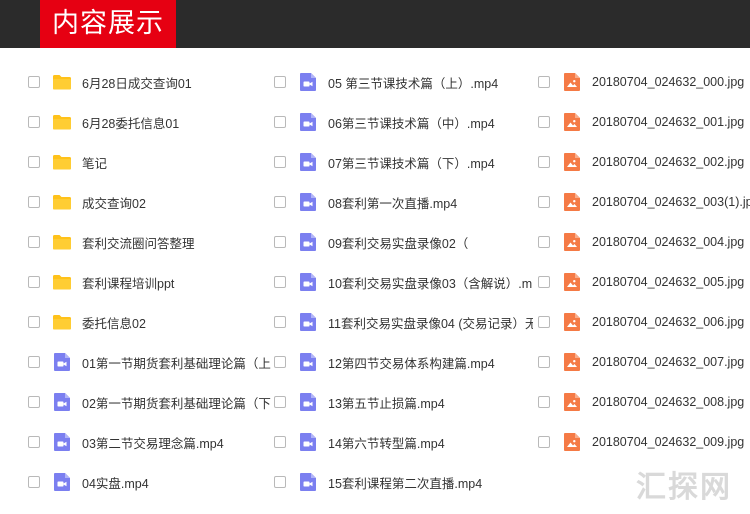  I want to click on file-item: 13第五节止损篇.mp4, so click(403, 402).